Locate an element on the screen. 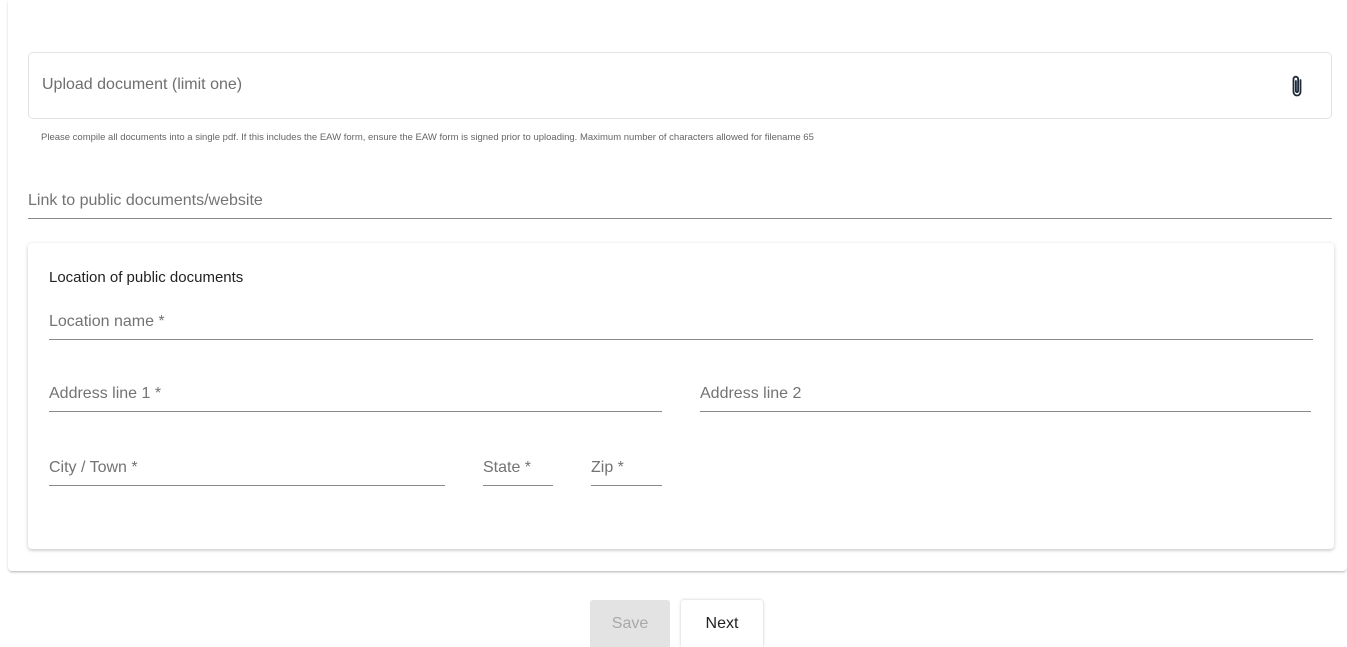 The width and height of the screenshot is (1347, 647). paperclip-icon is located at coordinates (1297, 86).